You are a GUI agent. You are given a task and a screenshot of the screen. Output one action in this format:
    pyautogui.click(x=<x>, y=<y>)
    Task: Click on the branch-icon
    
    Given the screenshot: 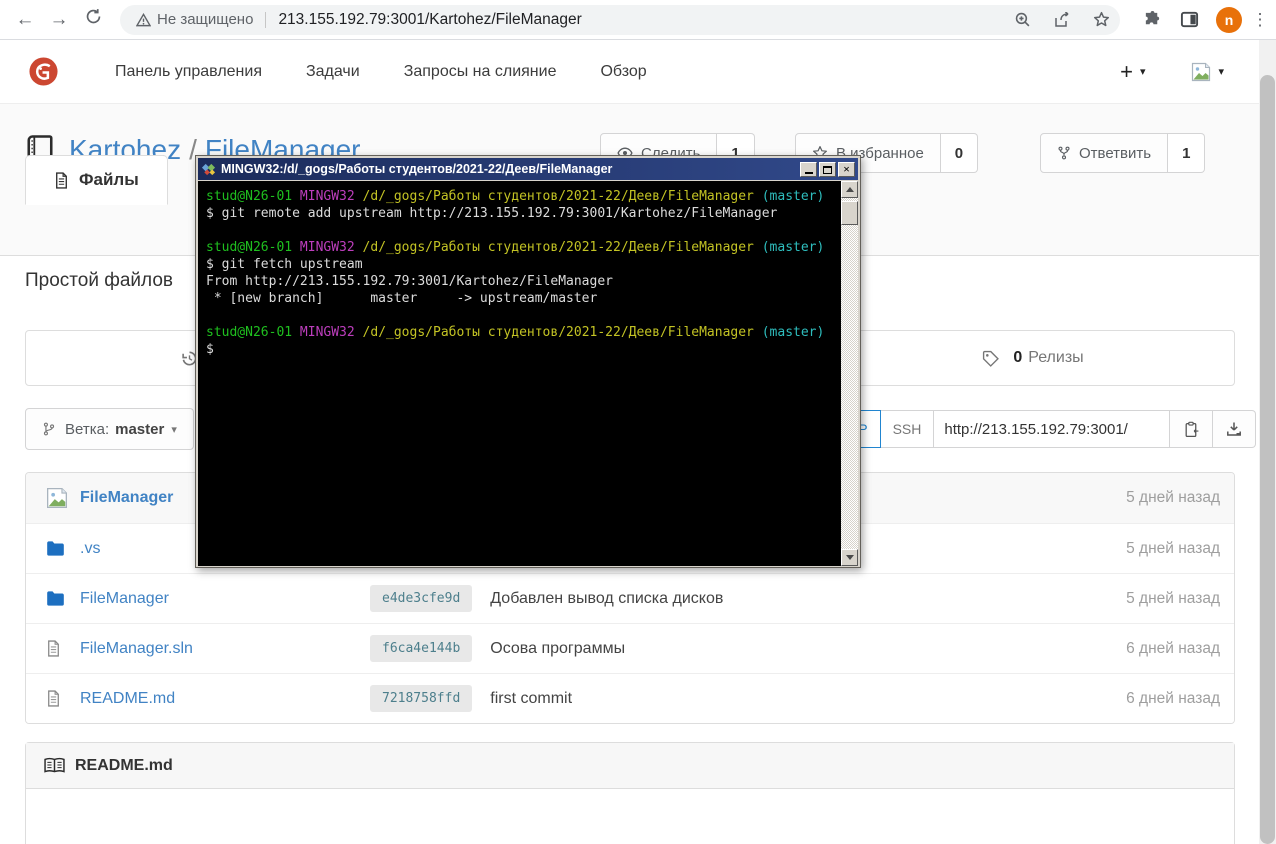 What is the action you would take?
    pyautogui.click(x=49, y=429)
    